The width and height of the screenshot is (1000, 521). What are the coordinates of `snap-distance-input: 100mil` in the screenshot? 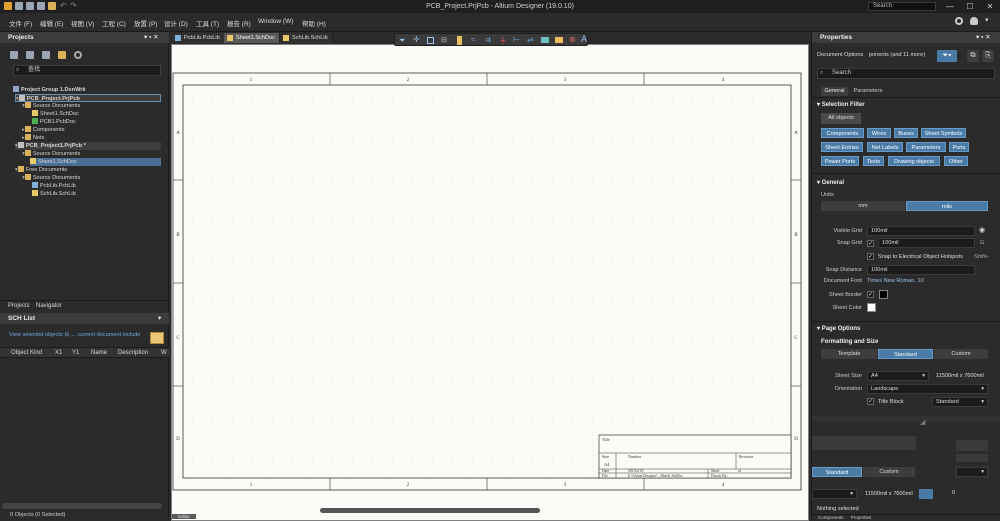 It's located at (921, 270).